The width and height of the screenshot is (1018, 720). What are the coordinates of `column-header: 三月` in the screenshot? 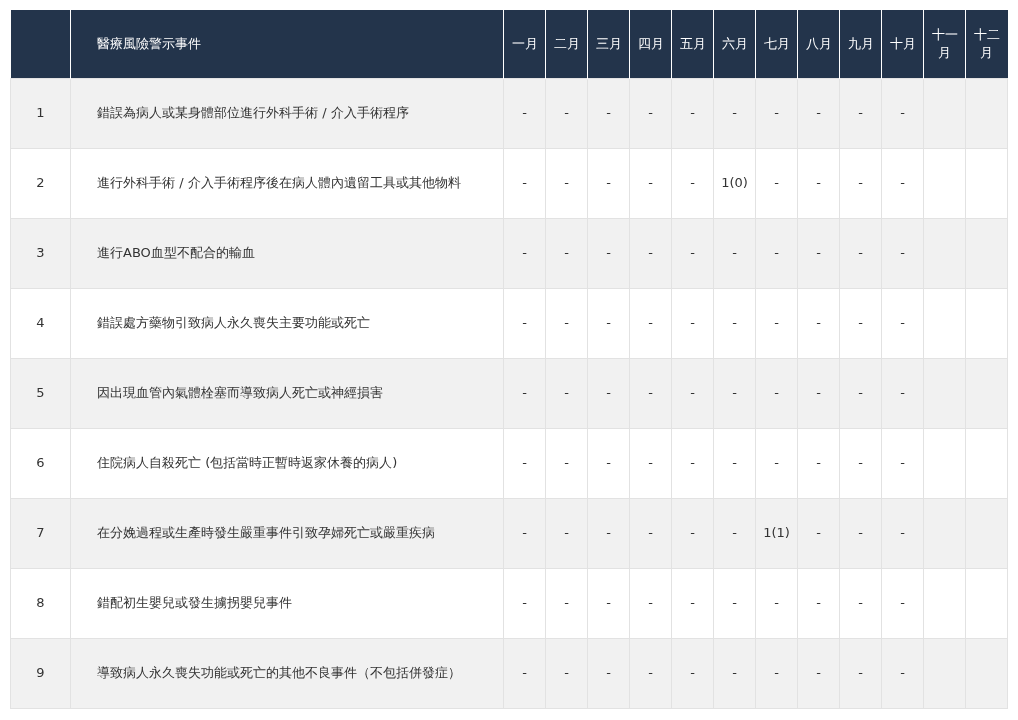 It's located at (608, 44).